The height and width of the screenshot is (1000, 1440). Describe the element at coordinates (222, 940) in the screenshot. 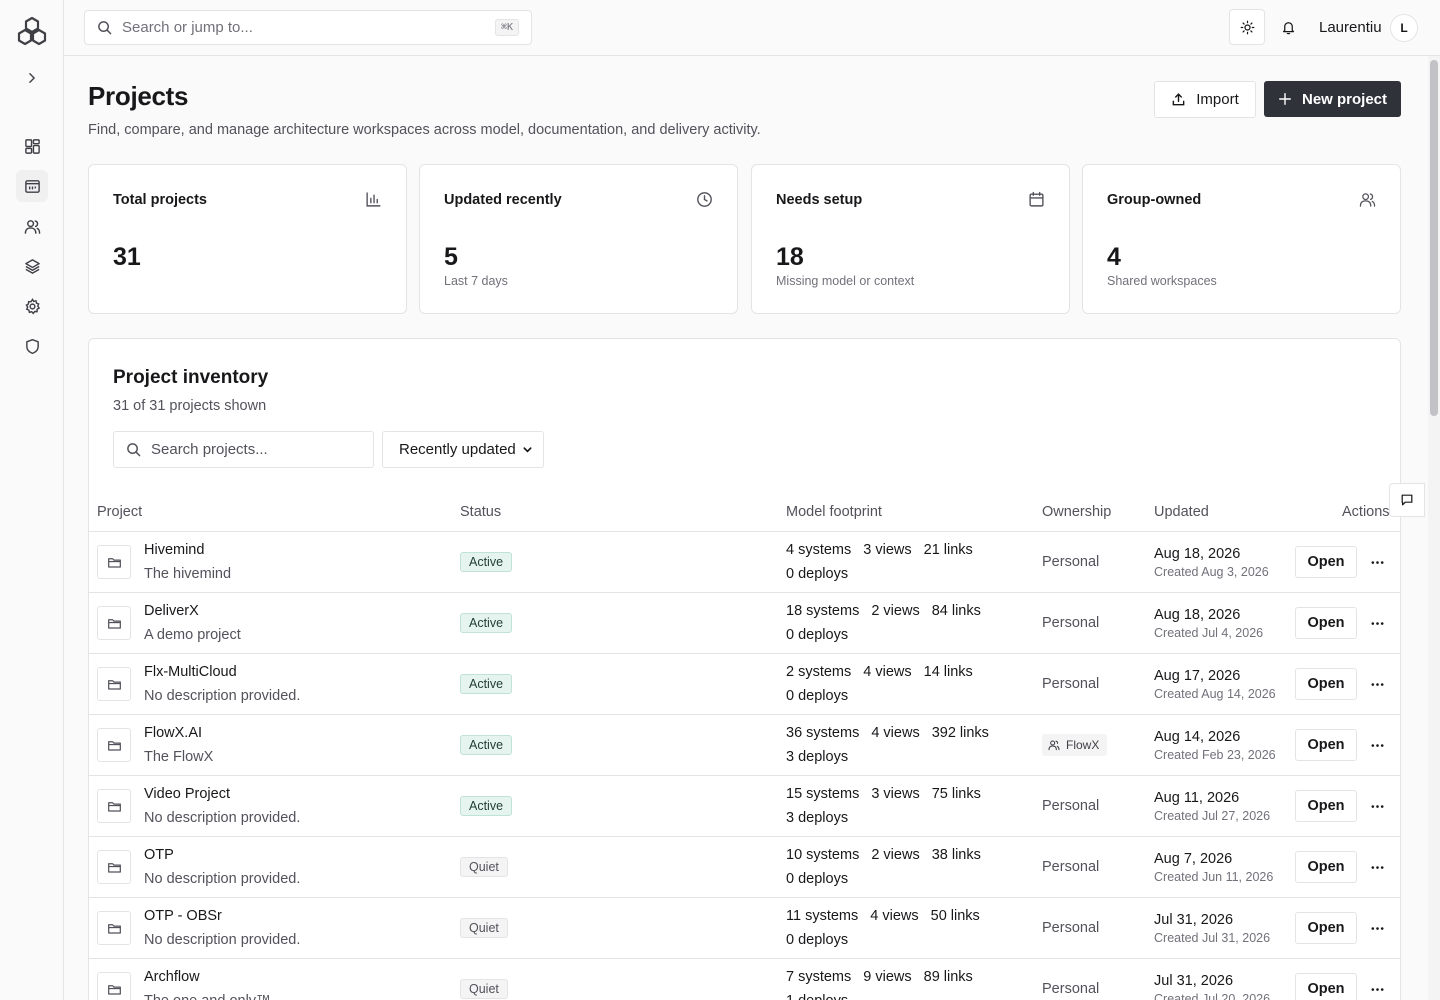

I see `project-description: No description provided.` at that location.